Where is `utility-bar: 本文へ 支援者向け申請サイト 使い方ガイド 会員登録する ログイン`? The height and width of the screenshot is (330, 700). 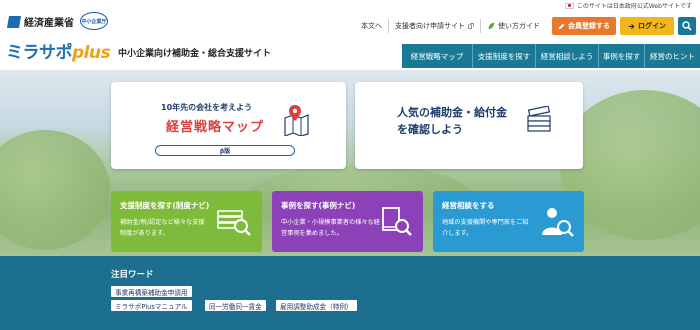 utility-bar: 本文へ 支援者向け申請サイト 使い方ガイド 会員登録する ログイン is located at coordinates (525, 26).